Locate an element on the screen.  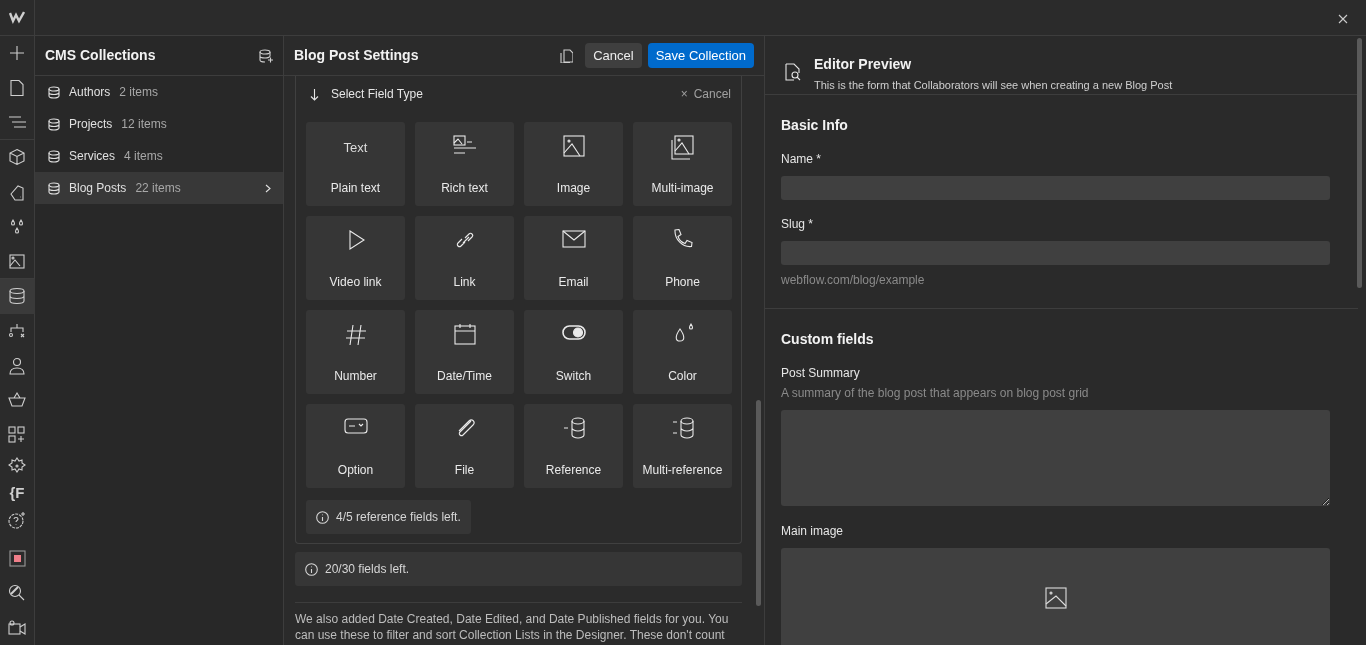
help-icon is located at coordinates (17, 519).